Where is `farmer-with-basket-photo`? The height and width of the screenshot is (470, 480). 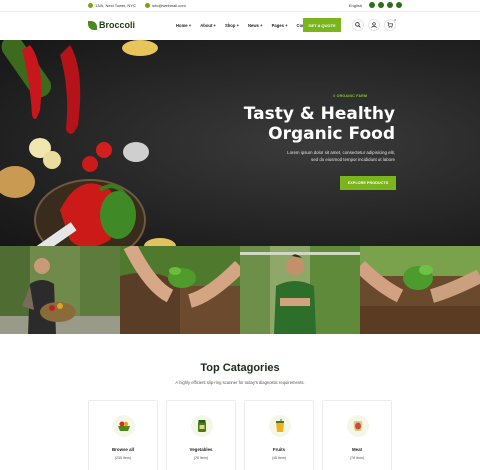
farmer-with-basket-photo is located at coordinates (60, 290).